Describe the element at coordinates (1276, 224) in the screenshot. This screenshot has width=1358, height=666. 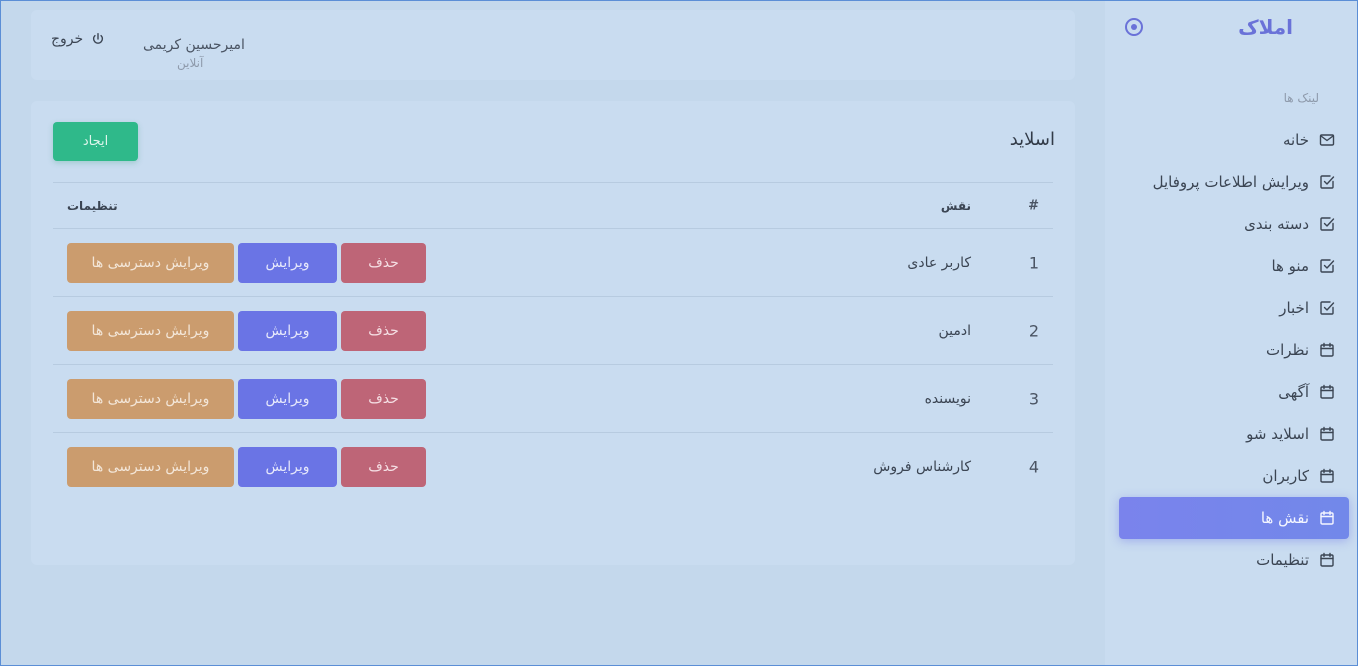
I see `sidebar-item-label: دسته بندی` at that location.